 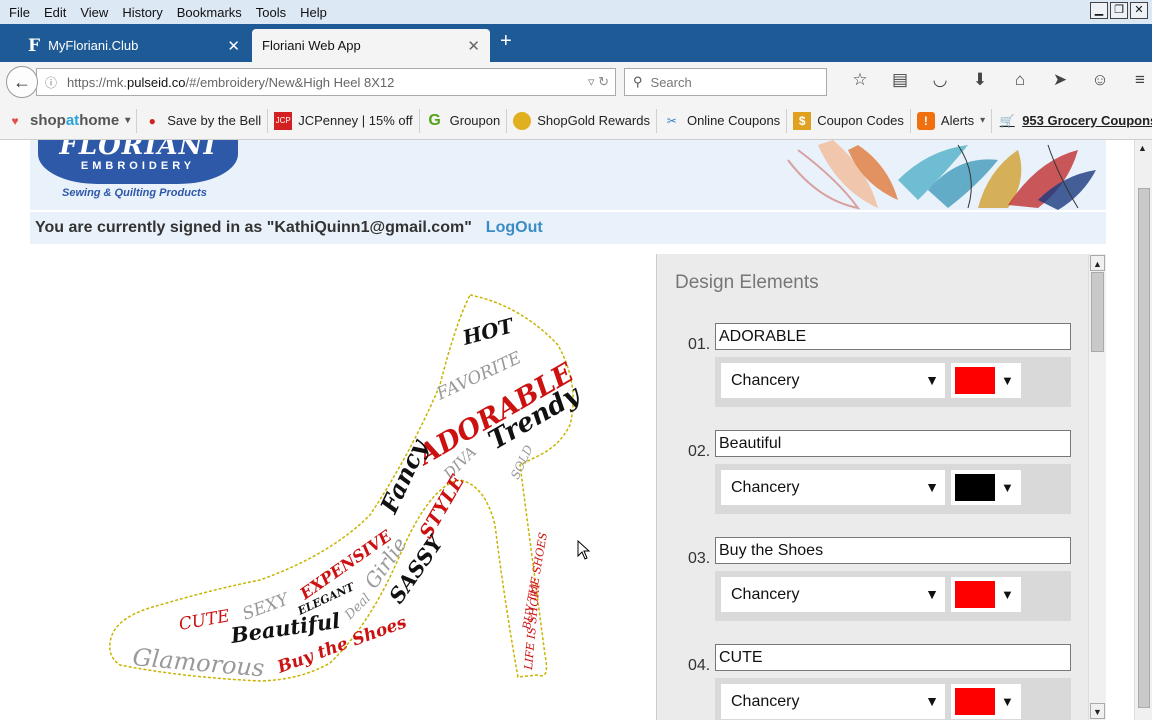 What do you see at coordinates (1100, 80) in the screenshot?
I see `chat-icon: ☺` at bounding box center [1100, 80].